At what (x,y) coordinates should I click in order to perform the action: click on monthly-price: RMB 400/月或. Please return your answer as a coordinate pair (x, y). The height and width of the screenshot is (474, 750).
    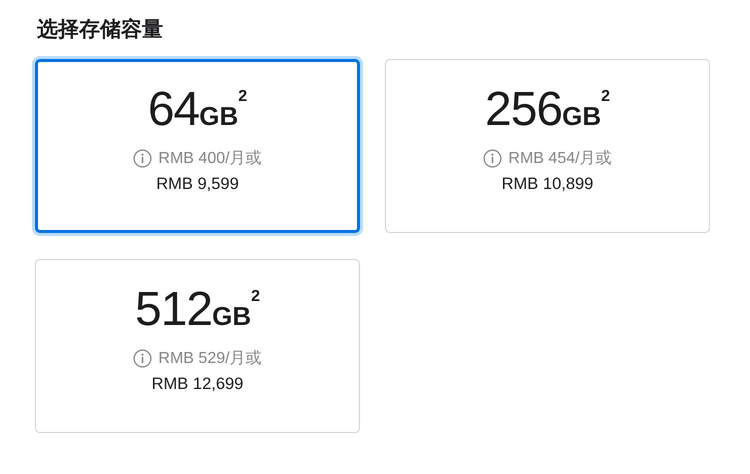
    Looking at the image, I should click on (210, 158).